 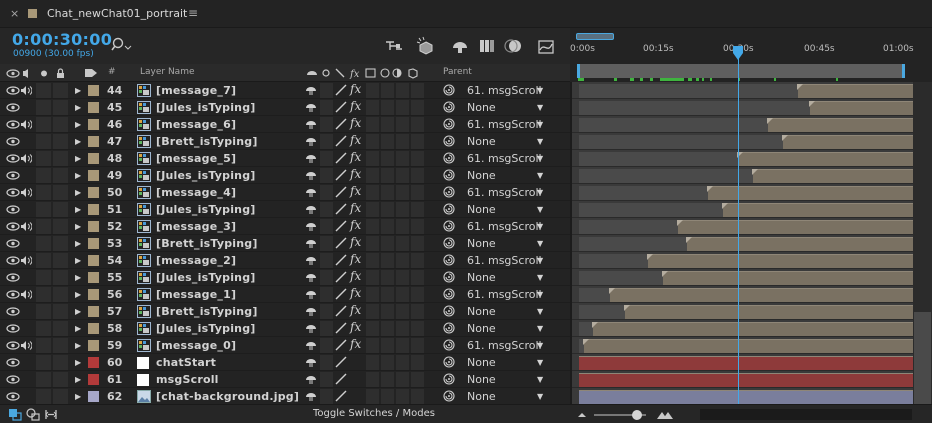 I want to click on layer-row: ▶ 50 [message_4] fx 61. msgScroll ▼, so click(x=285, y=192).